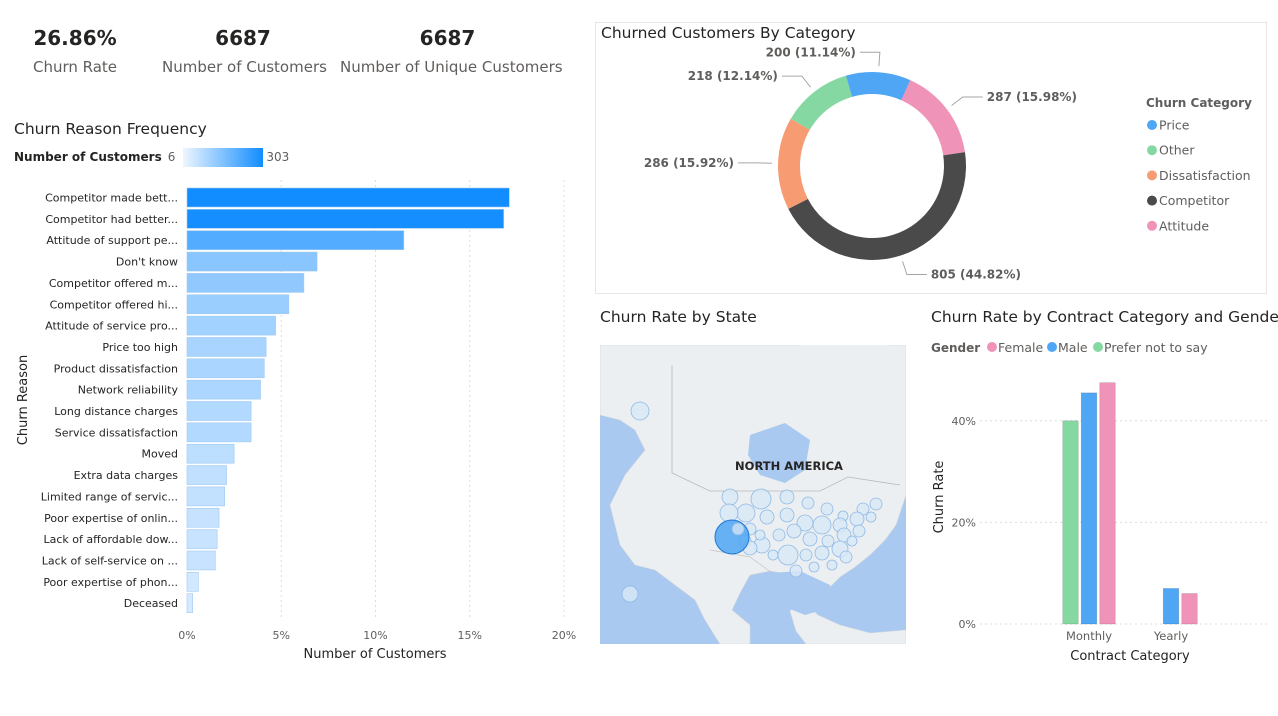  I want to click on churn-state-map: NORTH AMERICA, so click(753, 494).